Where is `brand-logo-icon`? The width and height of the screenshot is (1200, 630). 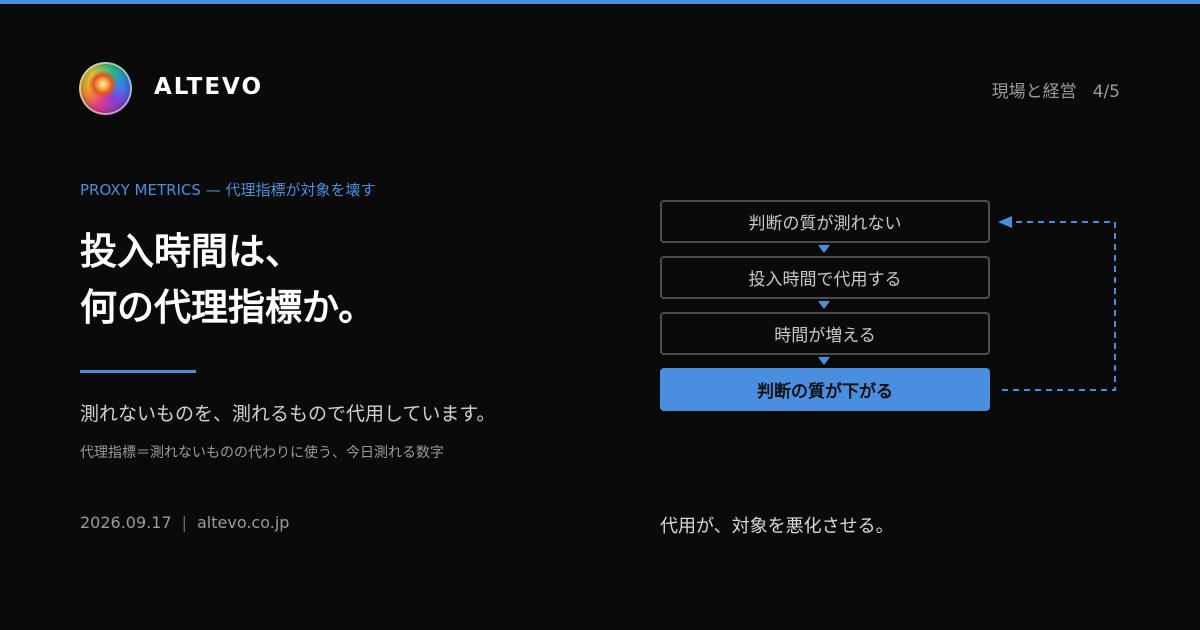
brand-logo-icon is located at coordinates (105, 88).